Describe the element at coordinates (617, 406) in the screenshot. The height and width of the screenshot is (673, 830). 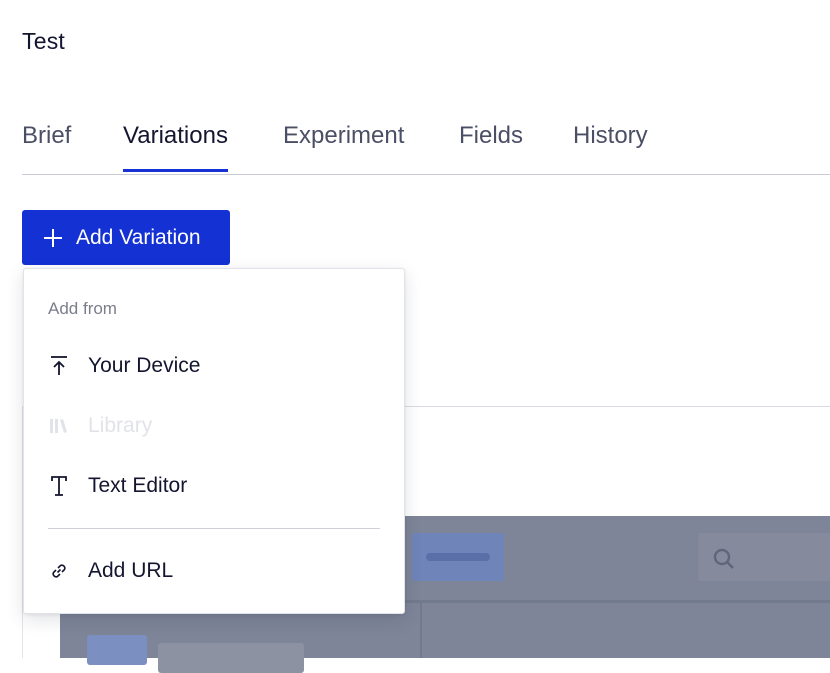
I see `content-divider` at that location.